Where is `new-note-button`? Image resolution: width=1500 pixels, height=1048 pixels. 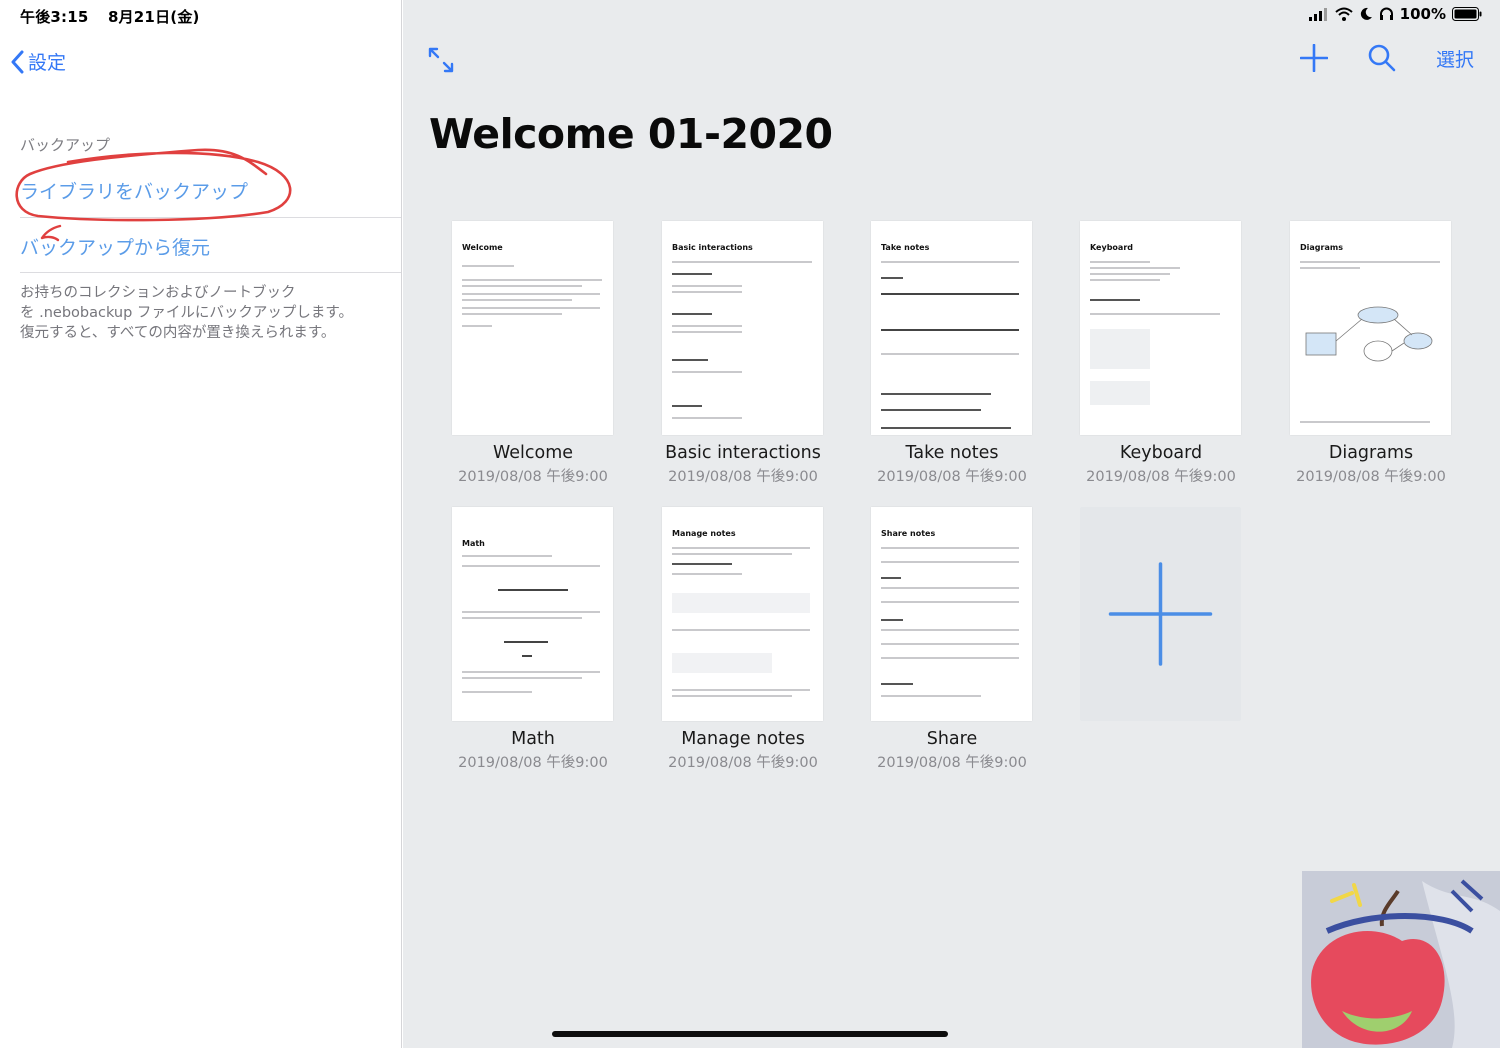 new-note-button is located at coordinates (1160, 614).